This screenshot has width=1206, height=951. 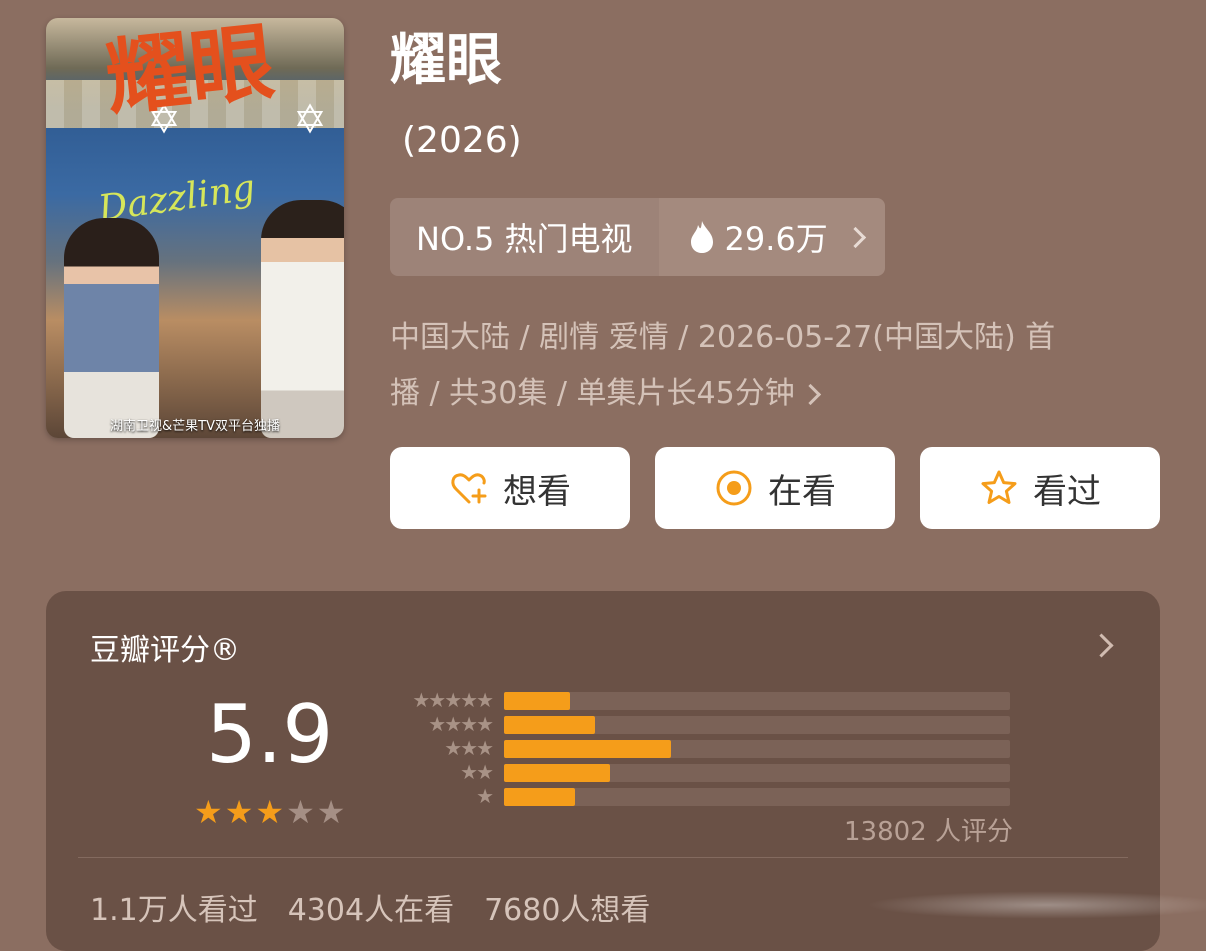 What do you see at coordinates (462, 140) in the screenshot?
I see `show-year: (2026)` at bounding box center [462, 140].